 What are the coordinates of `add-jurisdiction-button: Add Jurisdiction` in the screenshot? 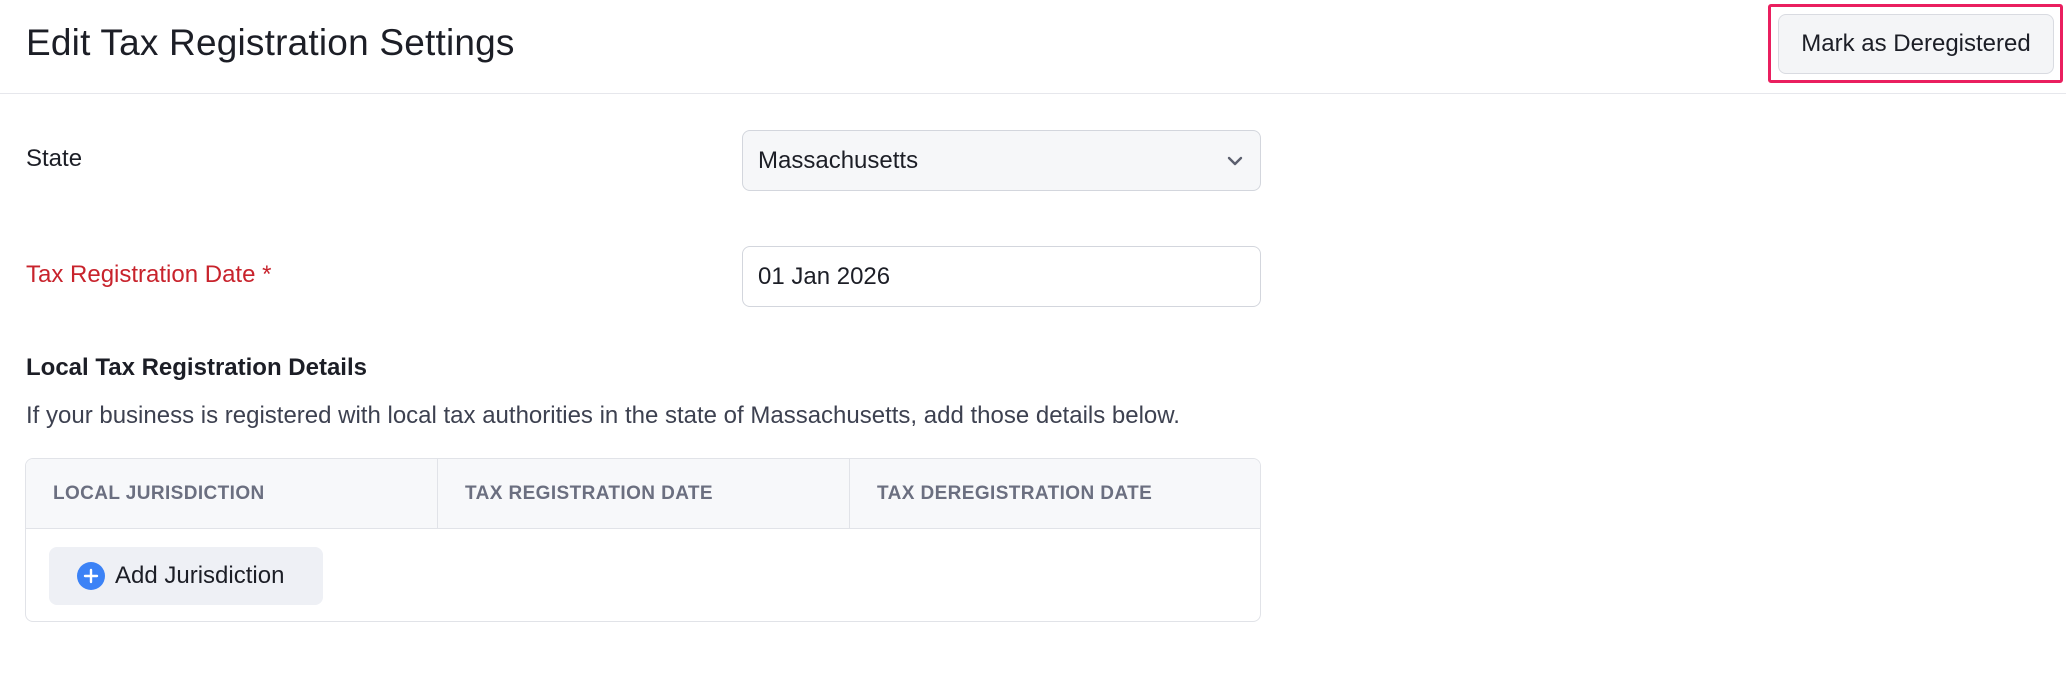 It's located at (186, 576).